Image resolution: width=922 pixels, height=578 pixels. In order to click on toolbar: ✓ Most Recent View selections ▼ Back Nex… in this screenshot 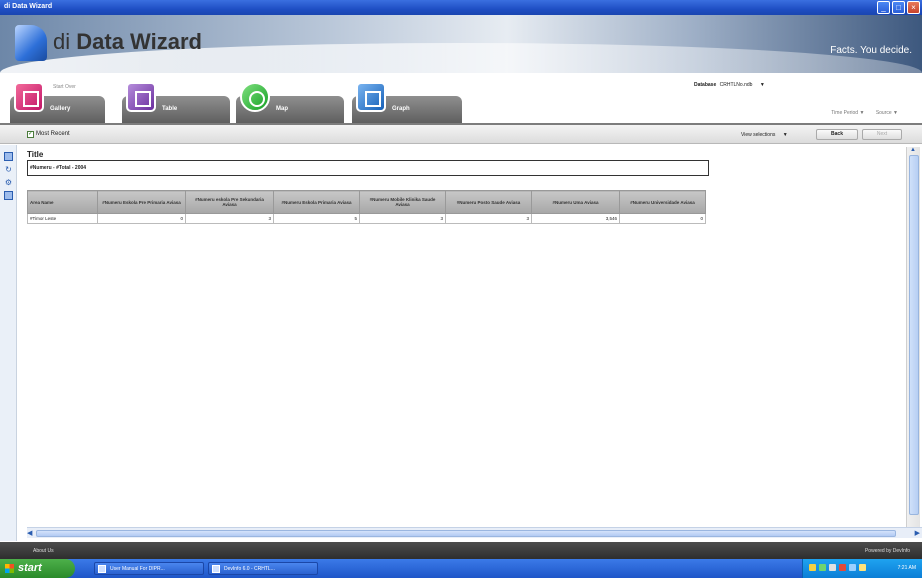, I will do `click(461, 134)`.